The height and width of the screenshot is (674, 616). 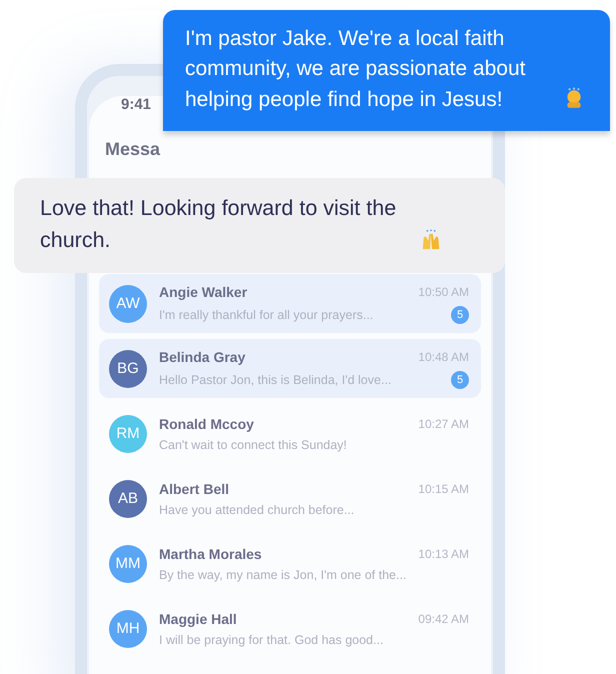 I want to click on avatar: MM, so click(x=128, y=563).